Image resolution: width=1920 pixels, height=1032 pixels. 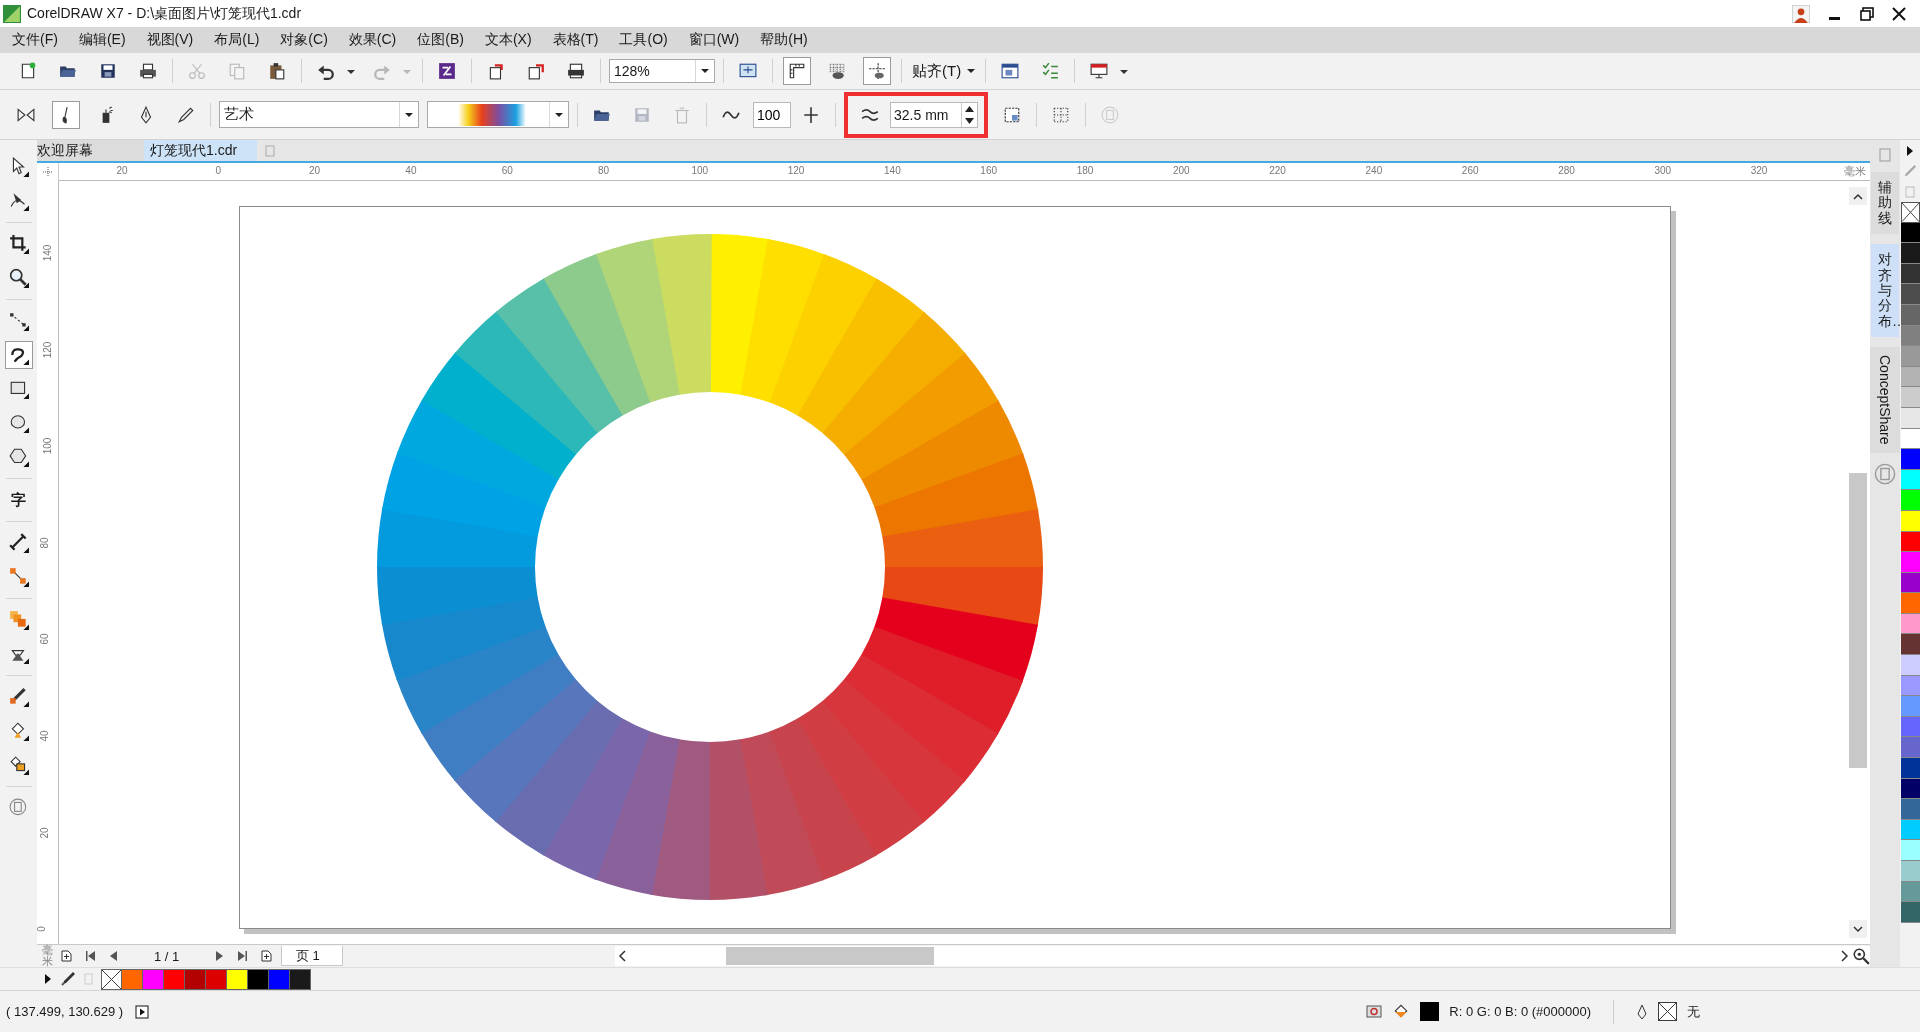 I want to click on next-page-icon, so click(x=220, y=956).